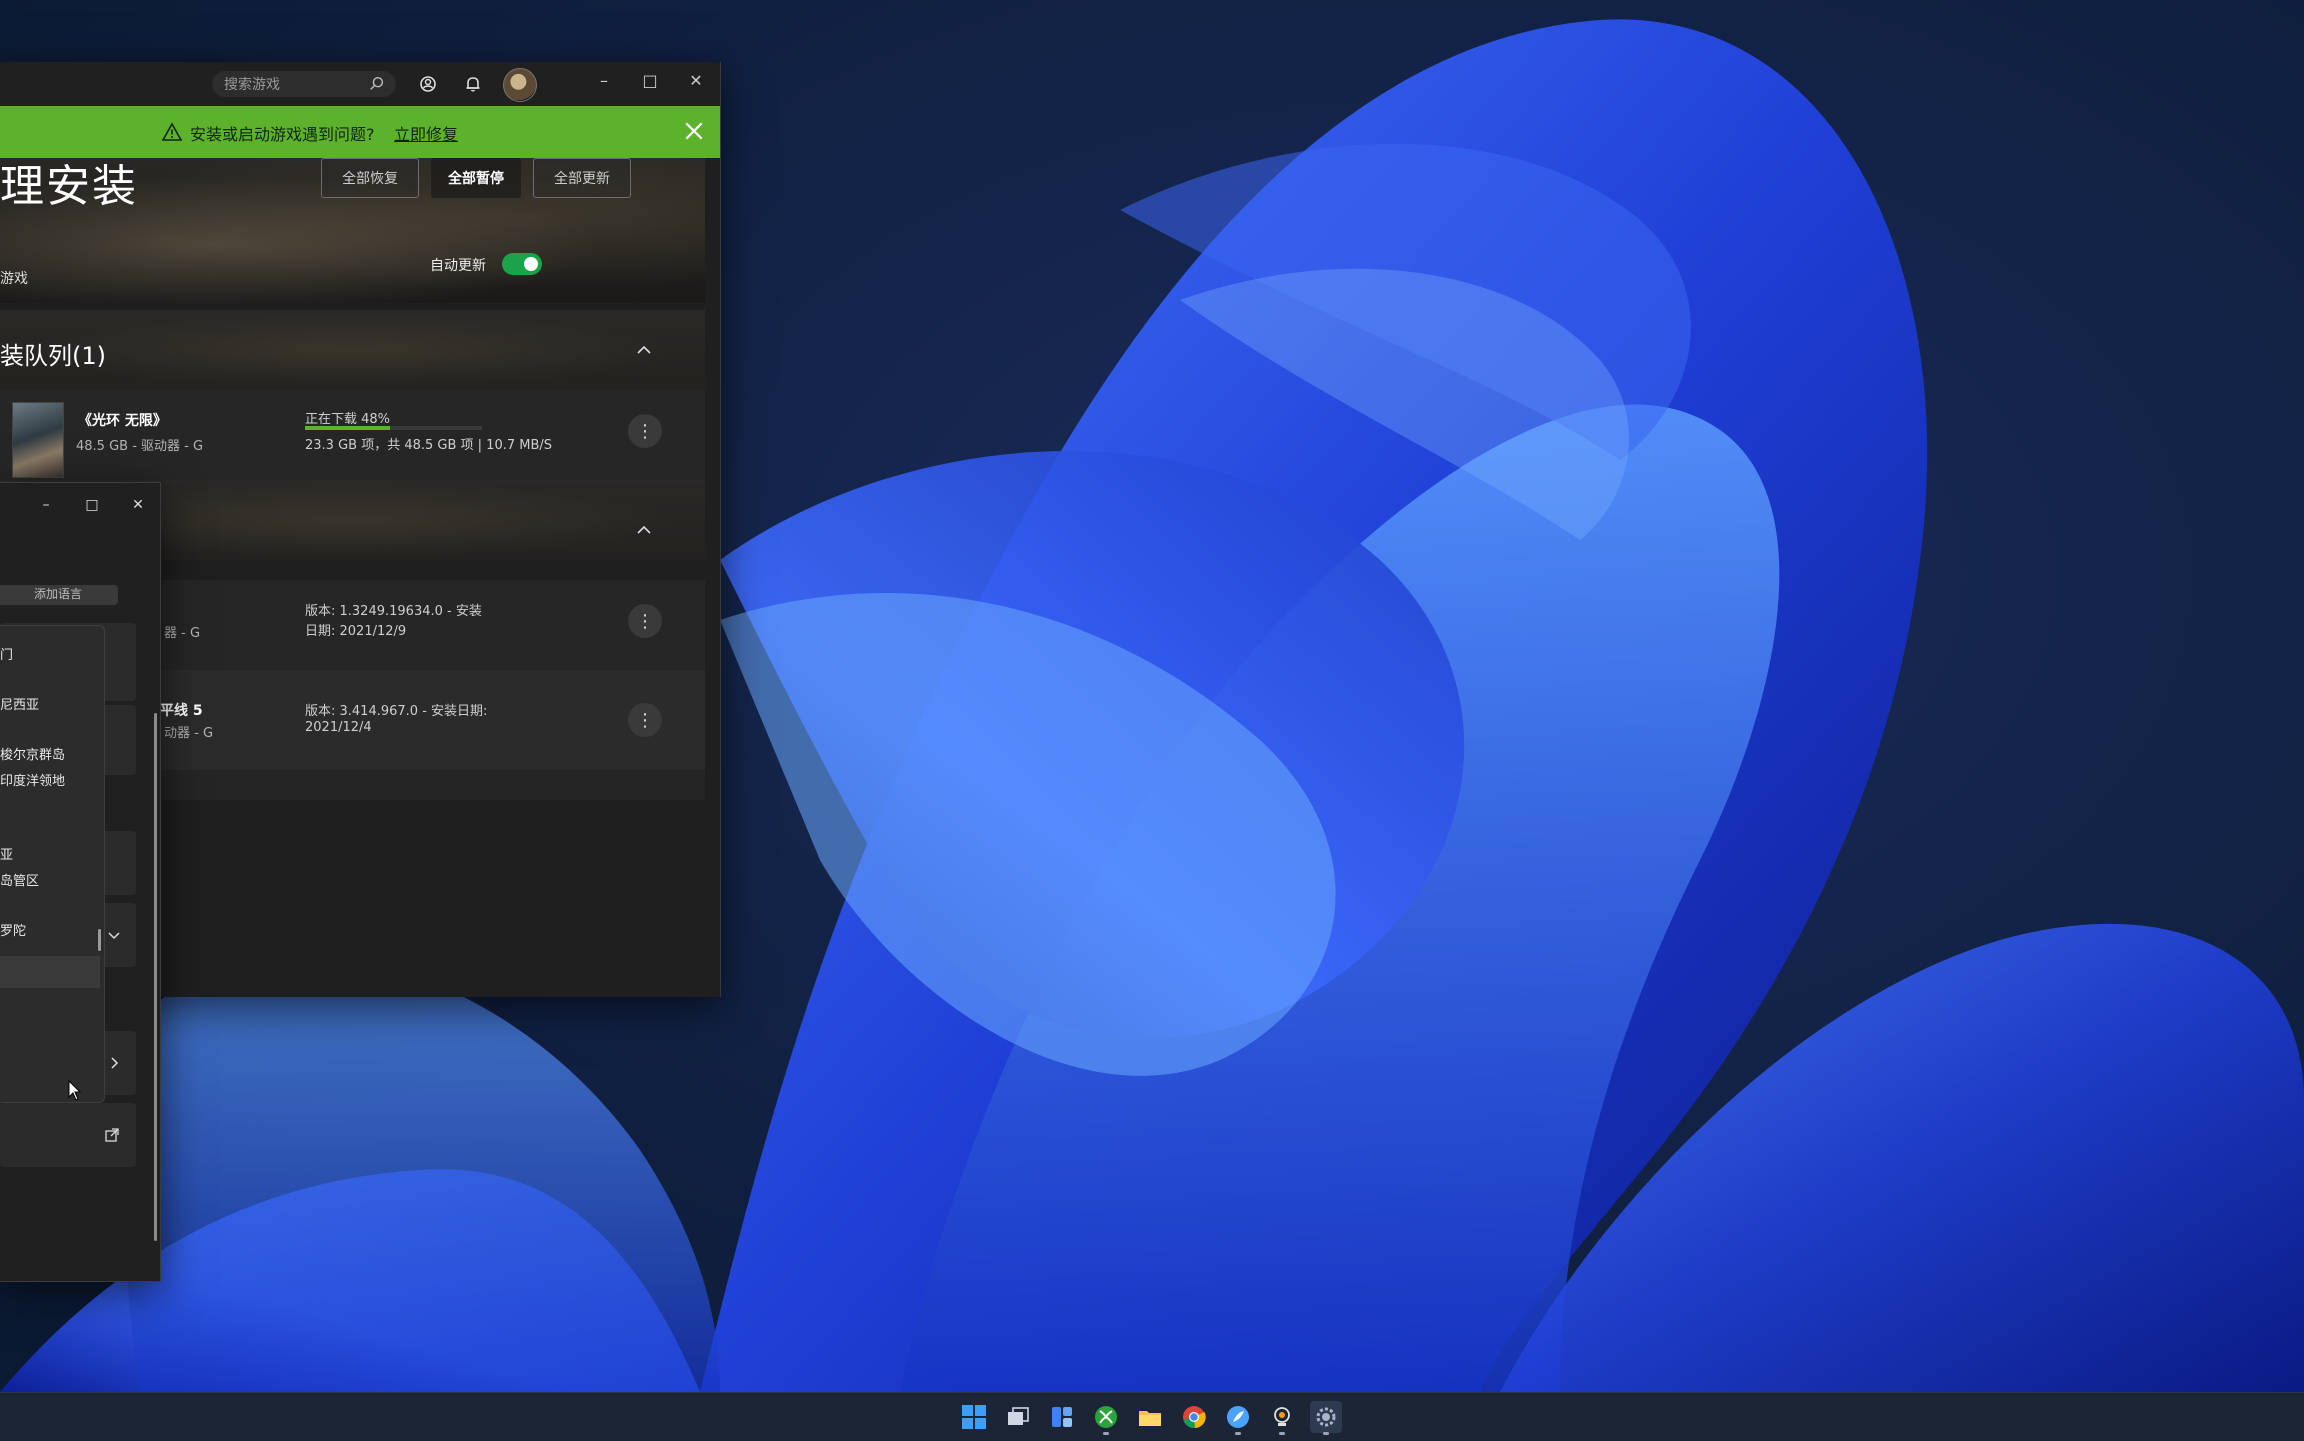  I want to click on task-view-icon, so click(1018, 1416).